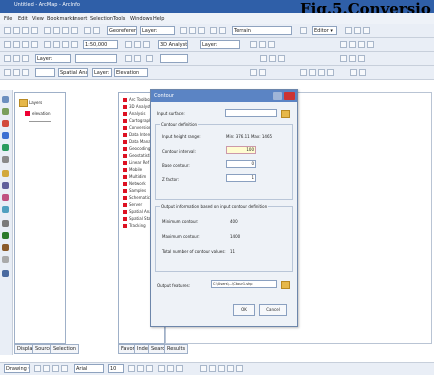 The width and height of the screenshot is (434, 382). Describe the element at coordinates (348, 30) in the screenshot. I see `tool-a-icon` at that location.